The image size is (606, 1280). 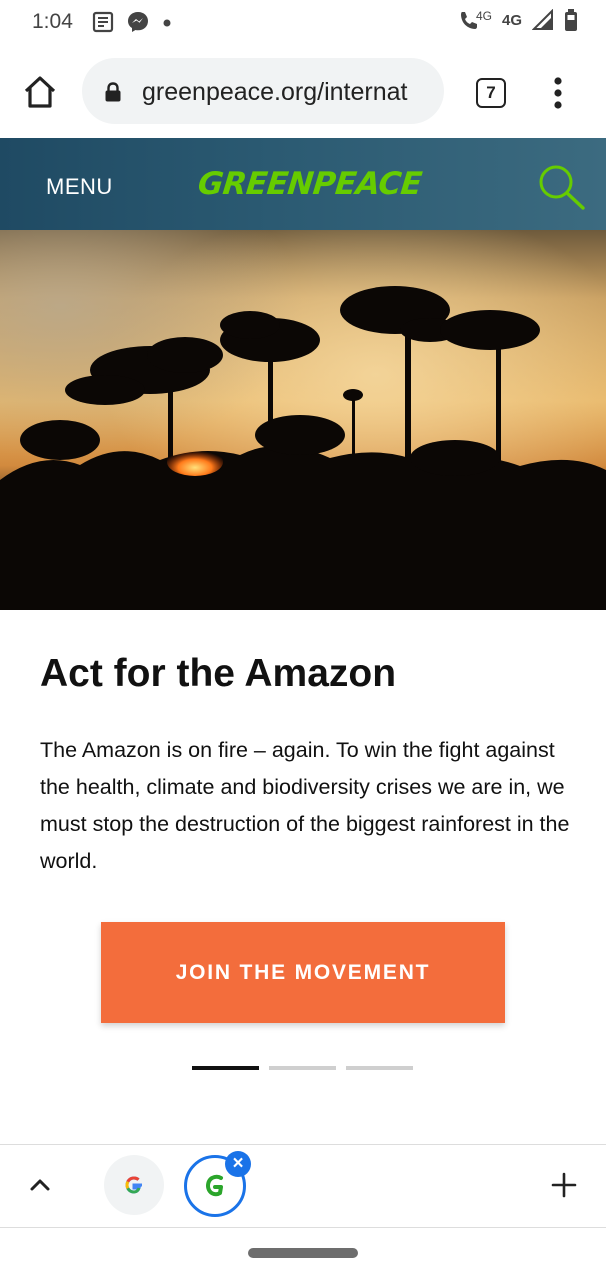 I want to click on site-header: MENU GREENPEACE, so click(x=303, y=184).